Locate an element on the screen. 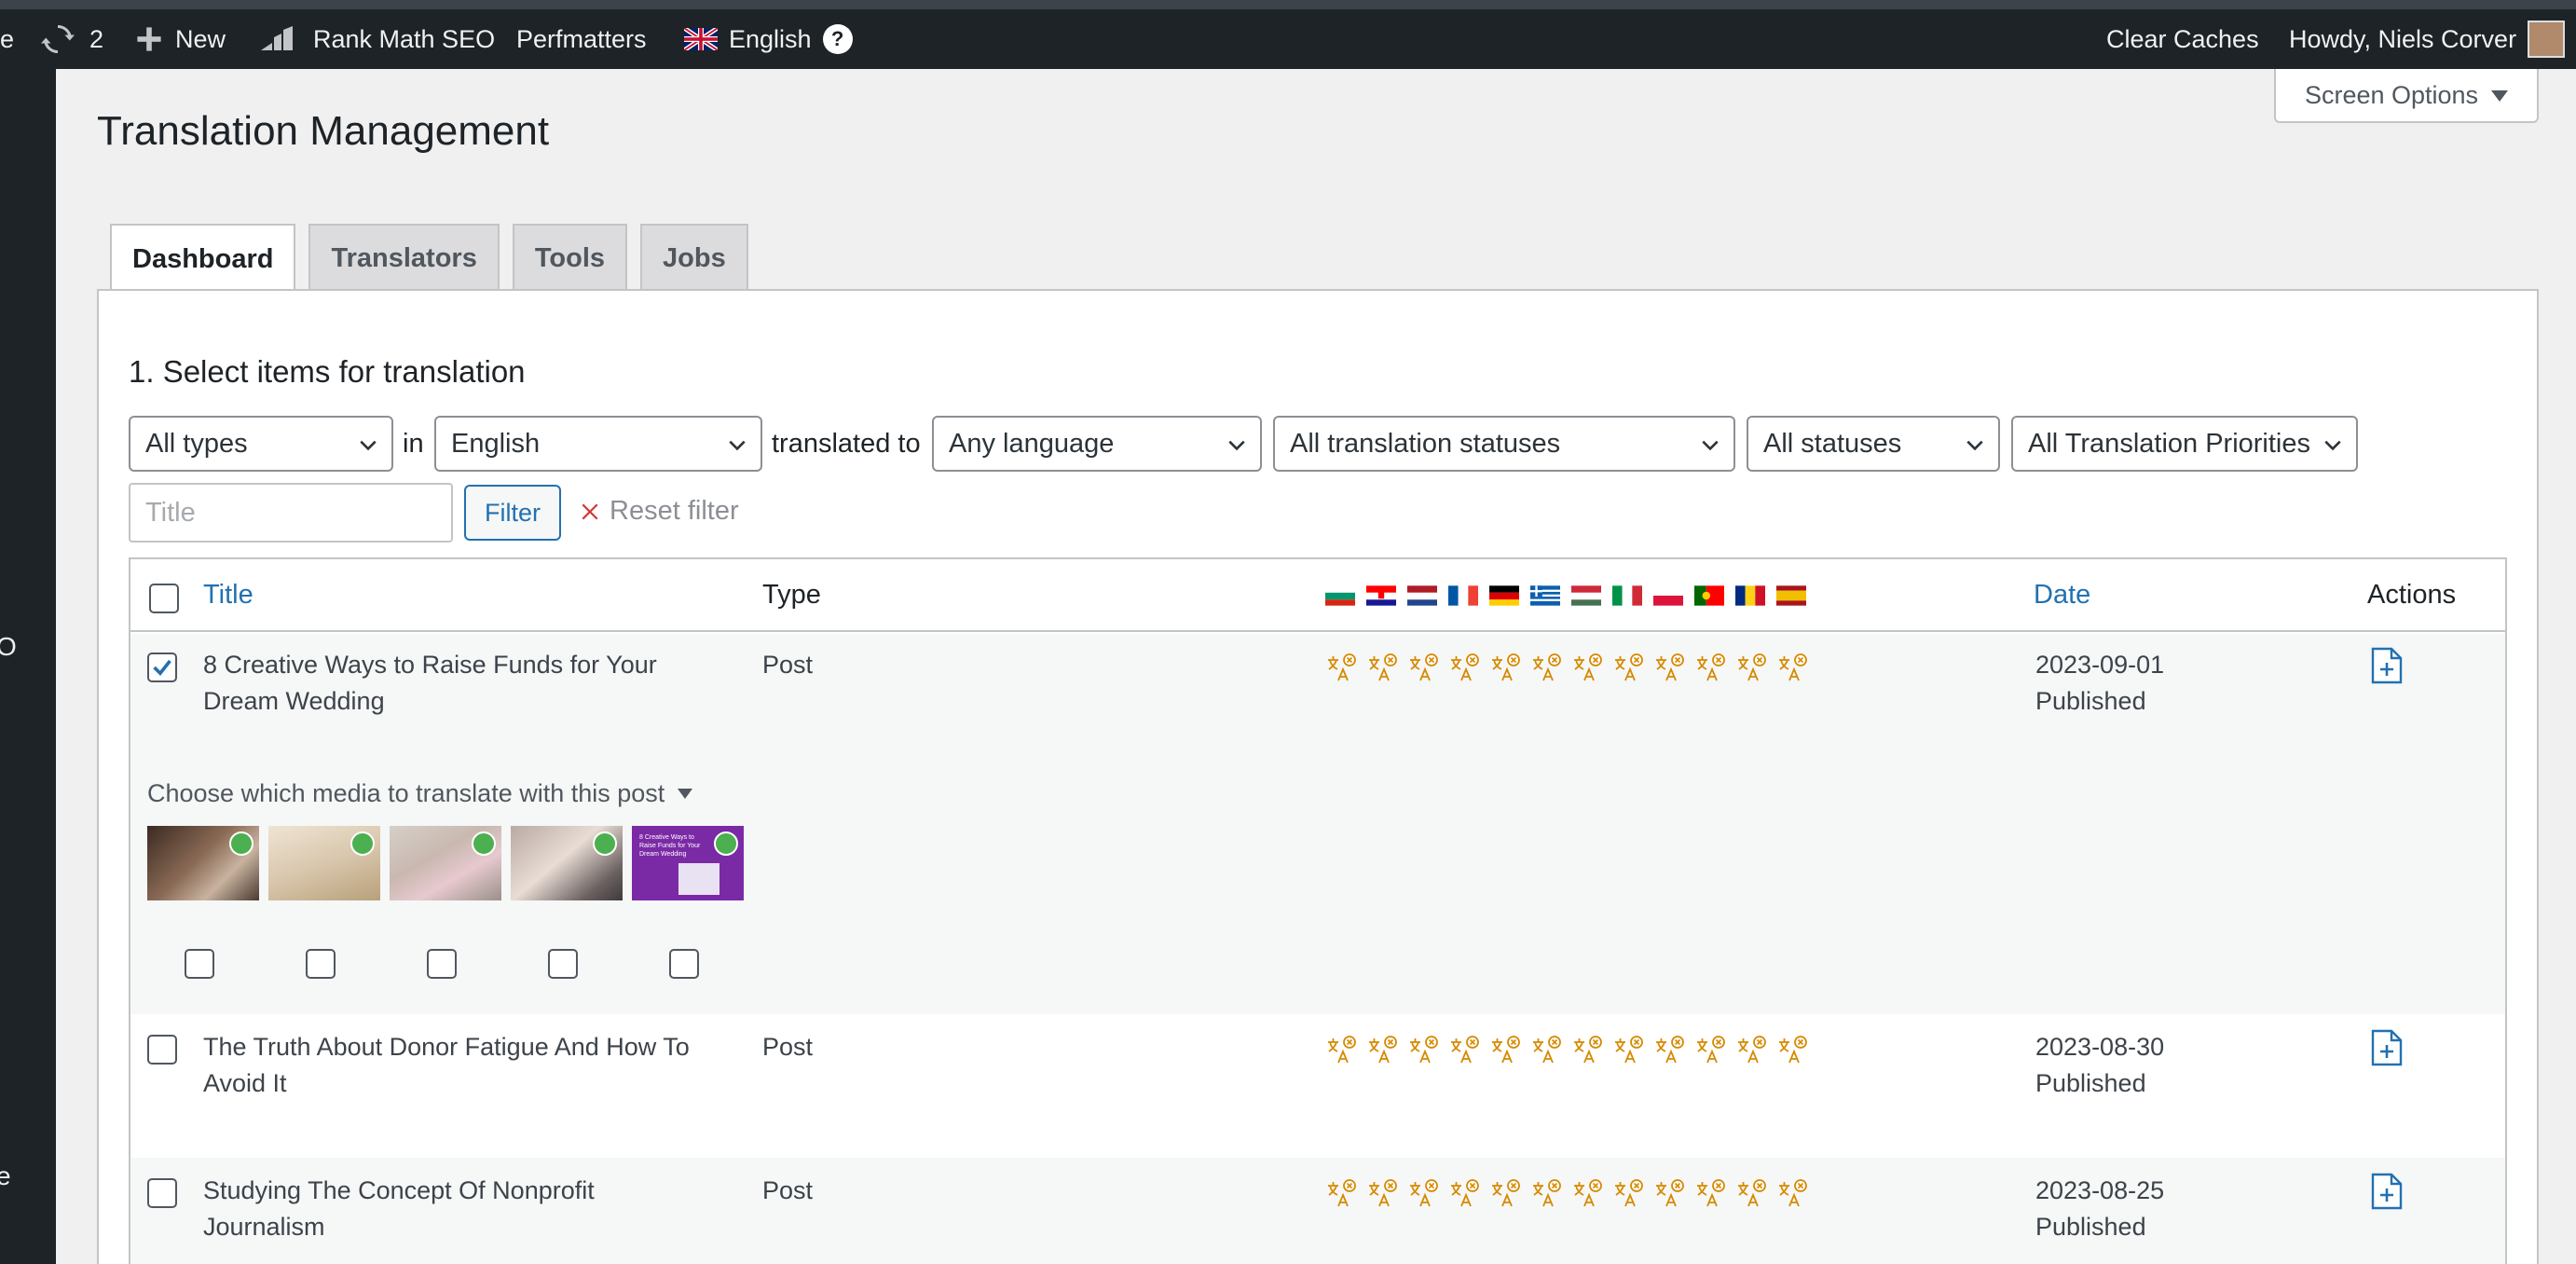  type-select: All types is located at coordinates (261, 444).